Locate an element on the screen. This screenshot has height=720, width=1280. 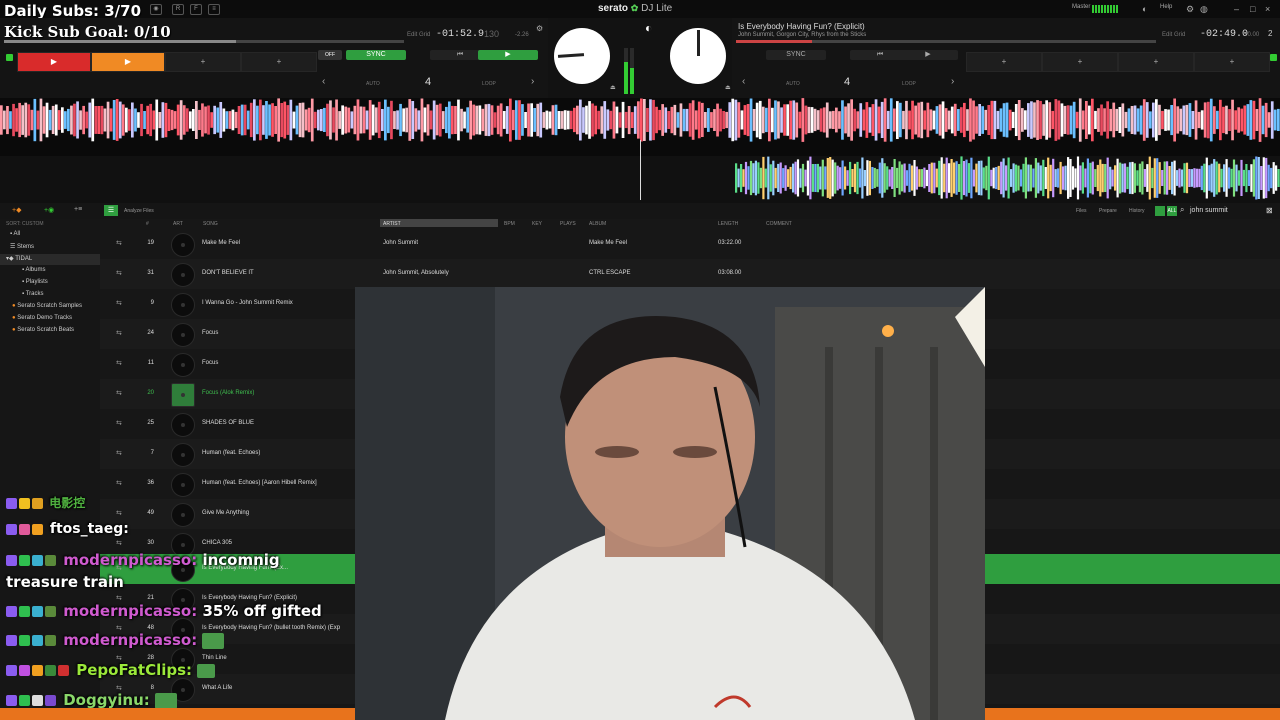
sidebar-item-stems: ☰ Stems is located at coordinates (22, 246).